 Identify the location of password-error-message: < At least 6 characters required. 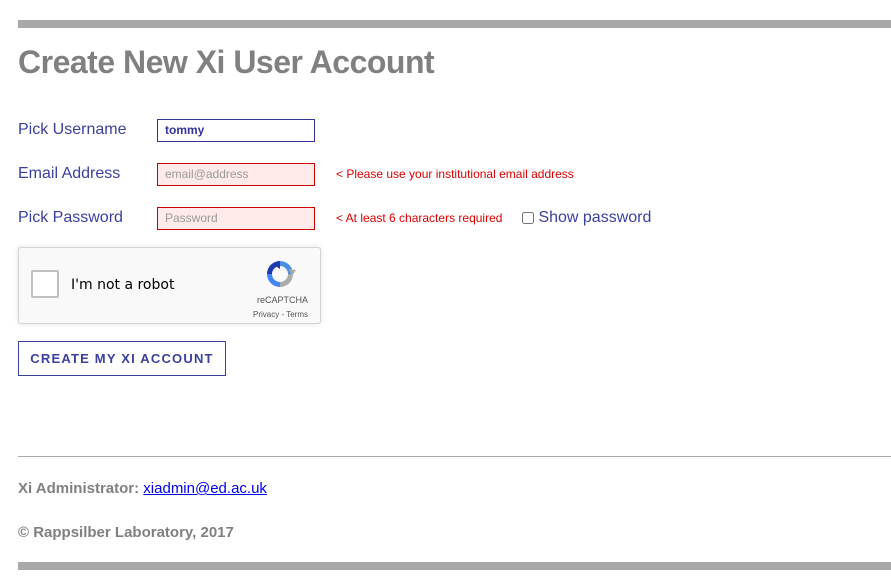
(419, 218).